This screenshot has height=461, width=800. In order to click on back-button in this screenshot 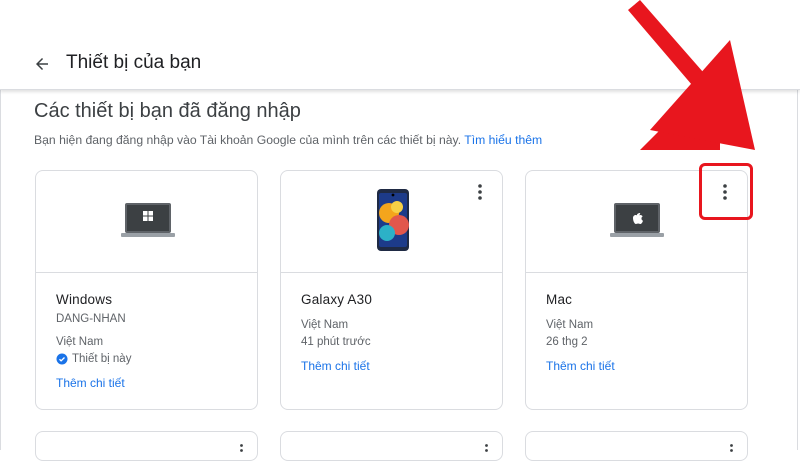, I will do `click(42, 64)`.